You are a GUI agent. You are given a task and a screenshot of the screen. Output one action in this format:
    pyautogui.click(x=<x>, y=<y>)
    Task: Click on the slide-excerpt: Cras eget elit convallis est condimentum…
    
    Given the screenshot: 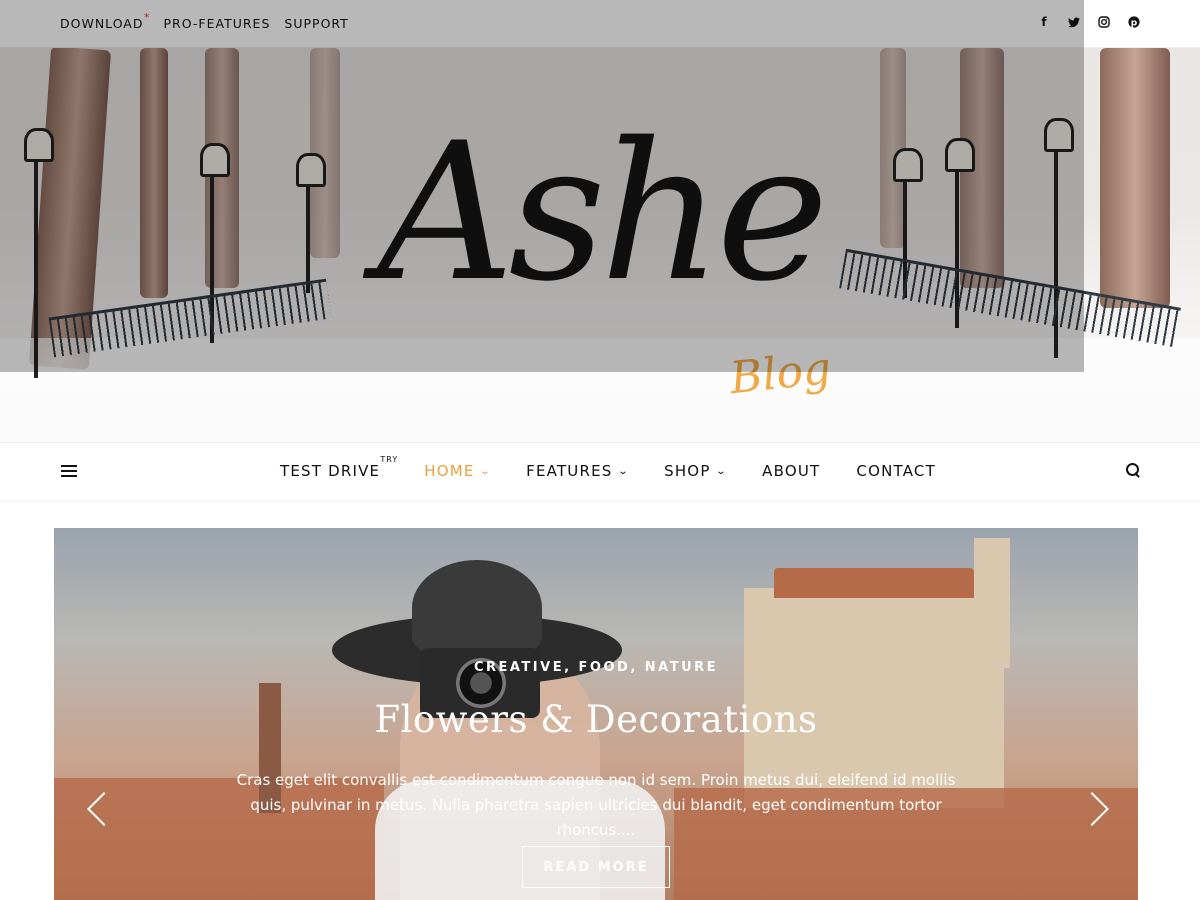 What is the action you would take?
    pyautogui.click(x=596, y=805)
    